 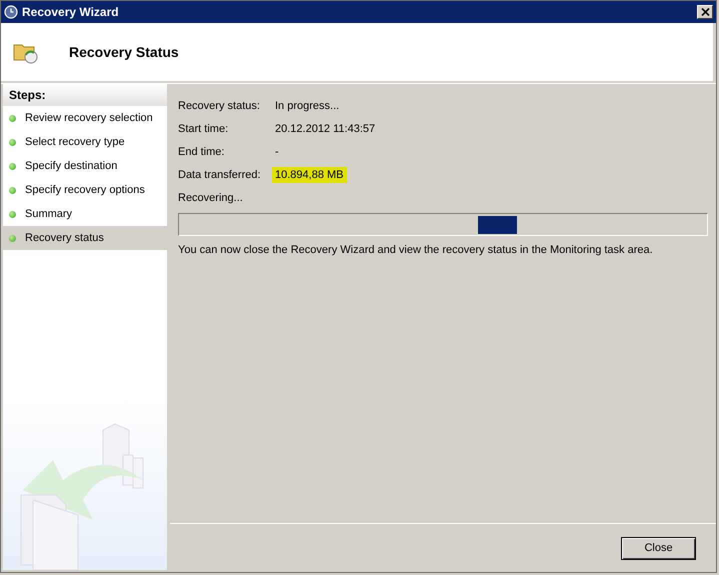 What do you see at coordinates (220, 174) in the screenshot?
I see `field-label: Data transferred:` at bounding box center [220, 174].